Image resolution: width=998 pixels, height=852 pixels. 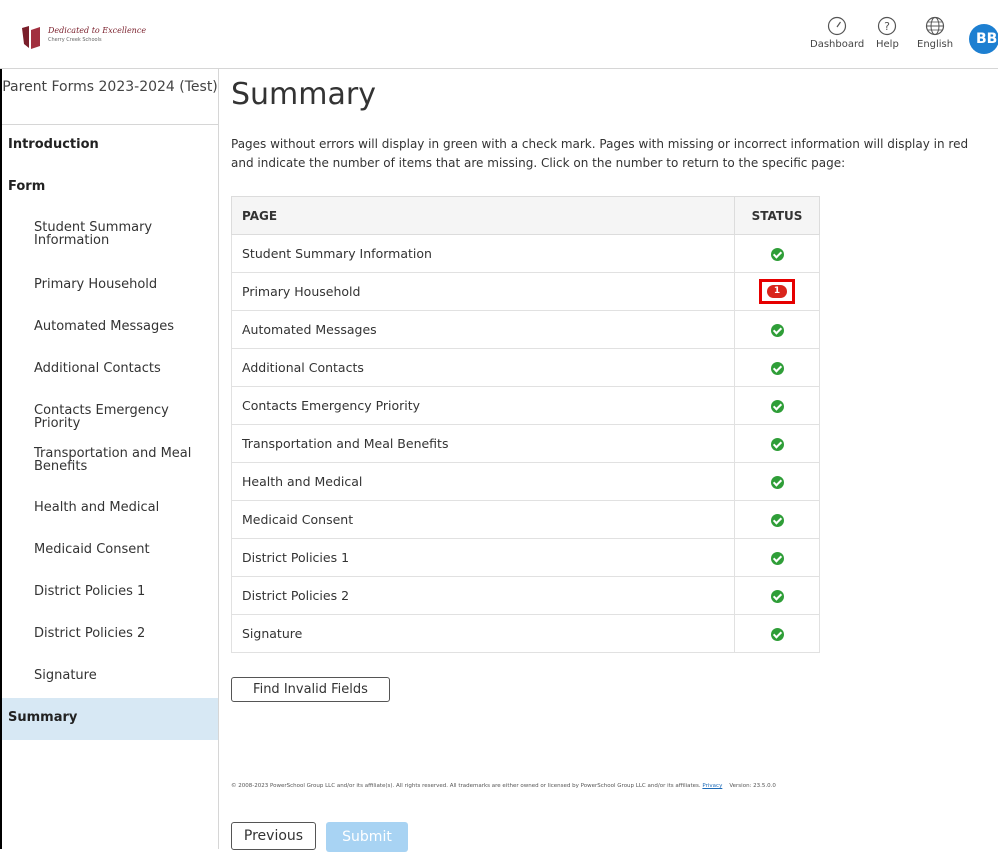 I want to click on language-label: English, so click(x=935, y=44).